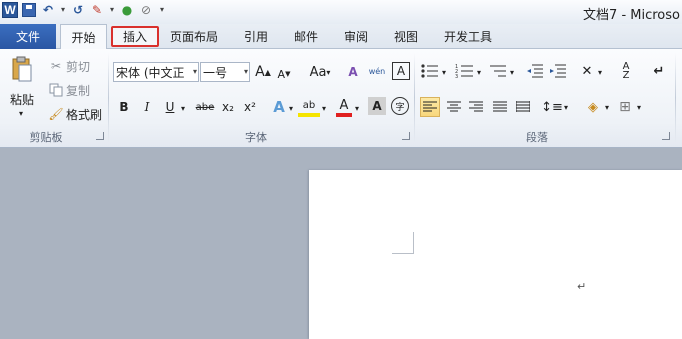  What do you see at coordinates (607, 107) in the screenshot?
I see `shading-dropdown-icon: ▾` at bounding box center [607, 107].